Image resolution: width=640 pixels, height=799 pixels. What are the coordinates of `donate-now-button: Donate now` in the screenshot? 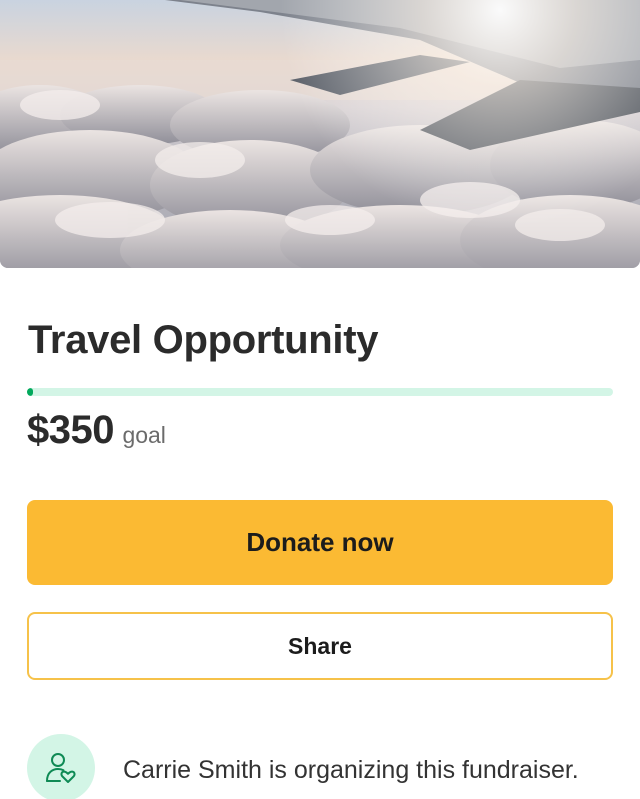 It's located at (320, 542).